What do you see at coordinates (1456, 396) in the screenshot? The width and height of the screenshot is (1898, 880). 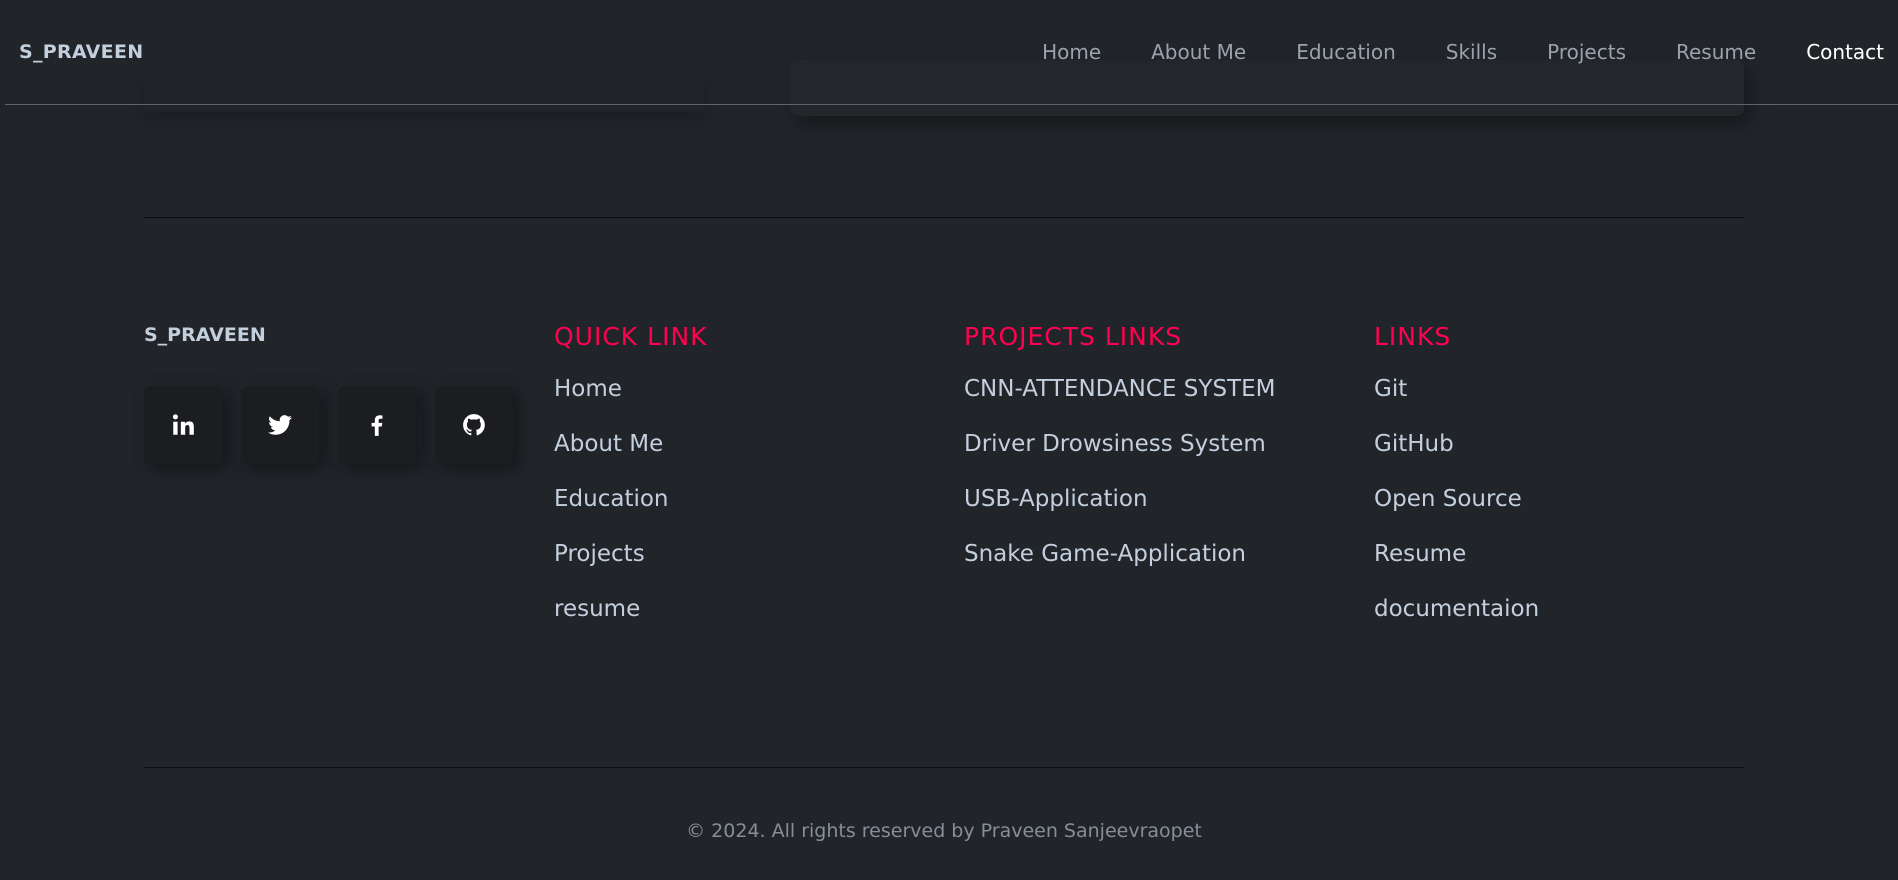 I see `link-item: Git` at bounding box center [1456, 396].